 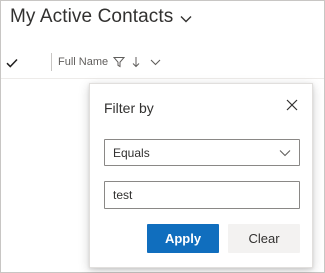 What do you see at coordinates (123, 195) in the screenshot?
I see `filter-value-text: test` at bounding box center [123, 195].